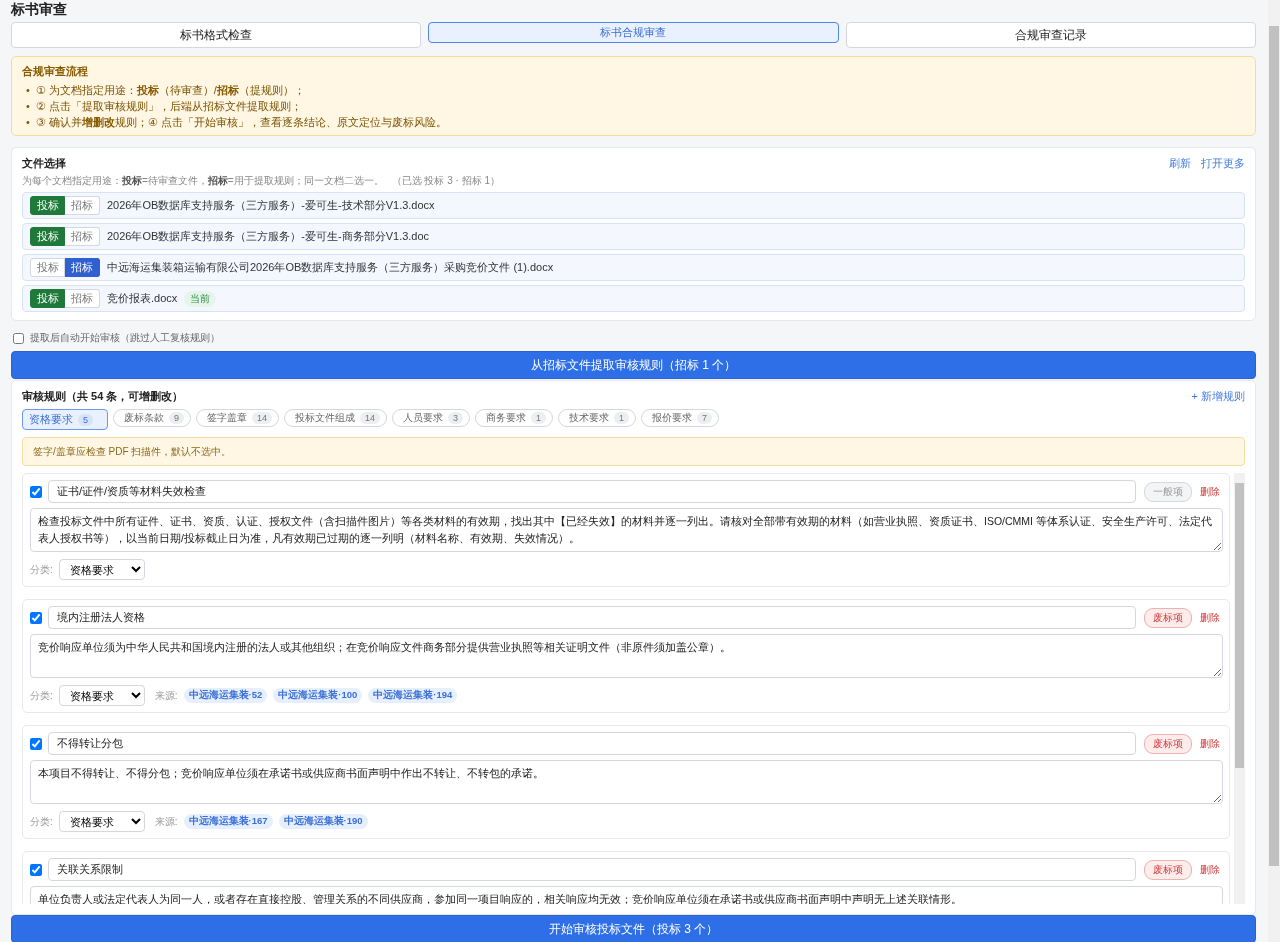 The width and height of the screenshot is (1280, 942). I want to click on tab: 标书格式检查, so click(216, 35).